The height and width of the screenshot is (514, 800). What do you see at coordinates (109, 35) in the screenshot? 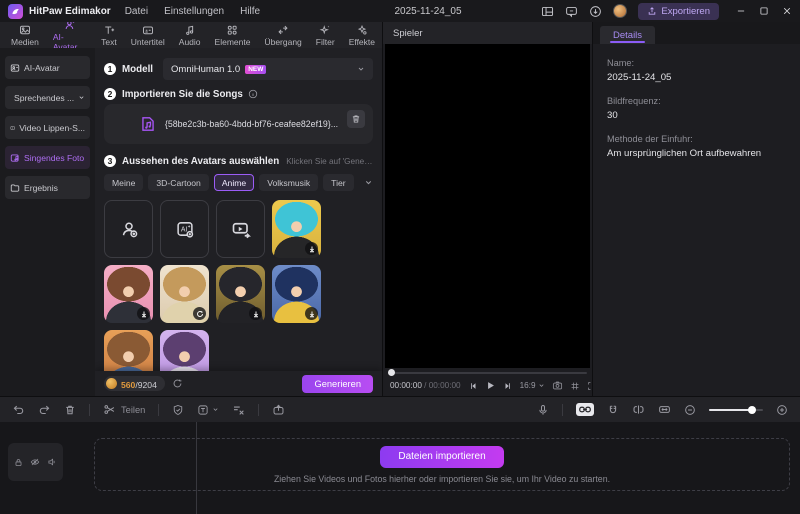
I see `tab-text: Text` at bounding box center [109, 35].